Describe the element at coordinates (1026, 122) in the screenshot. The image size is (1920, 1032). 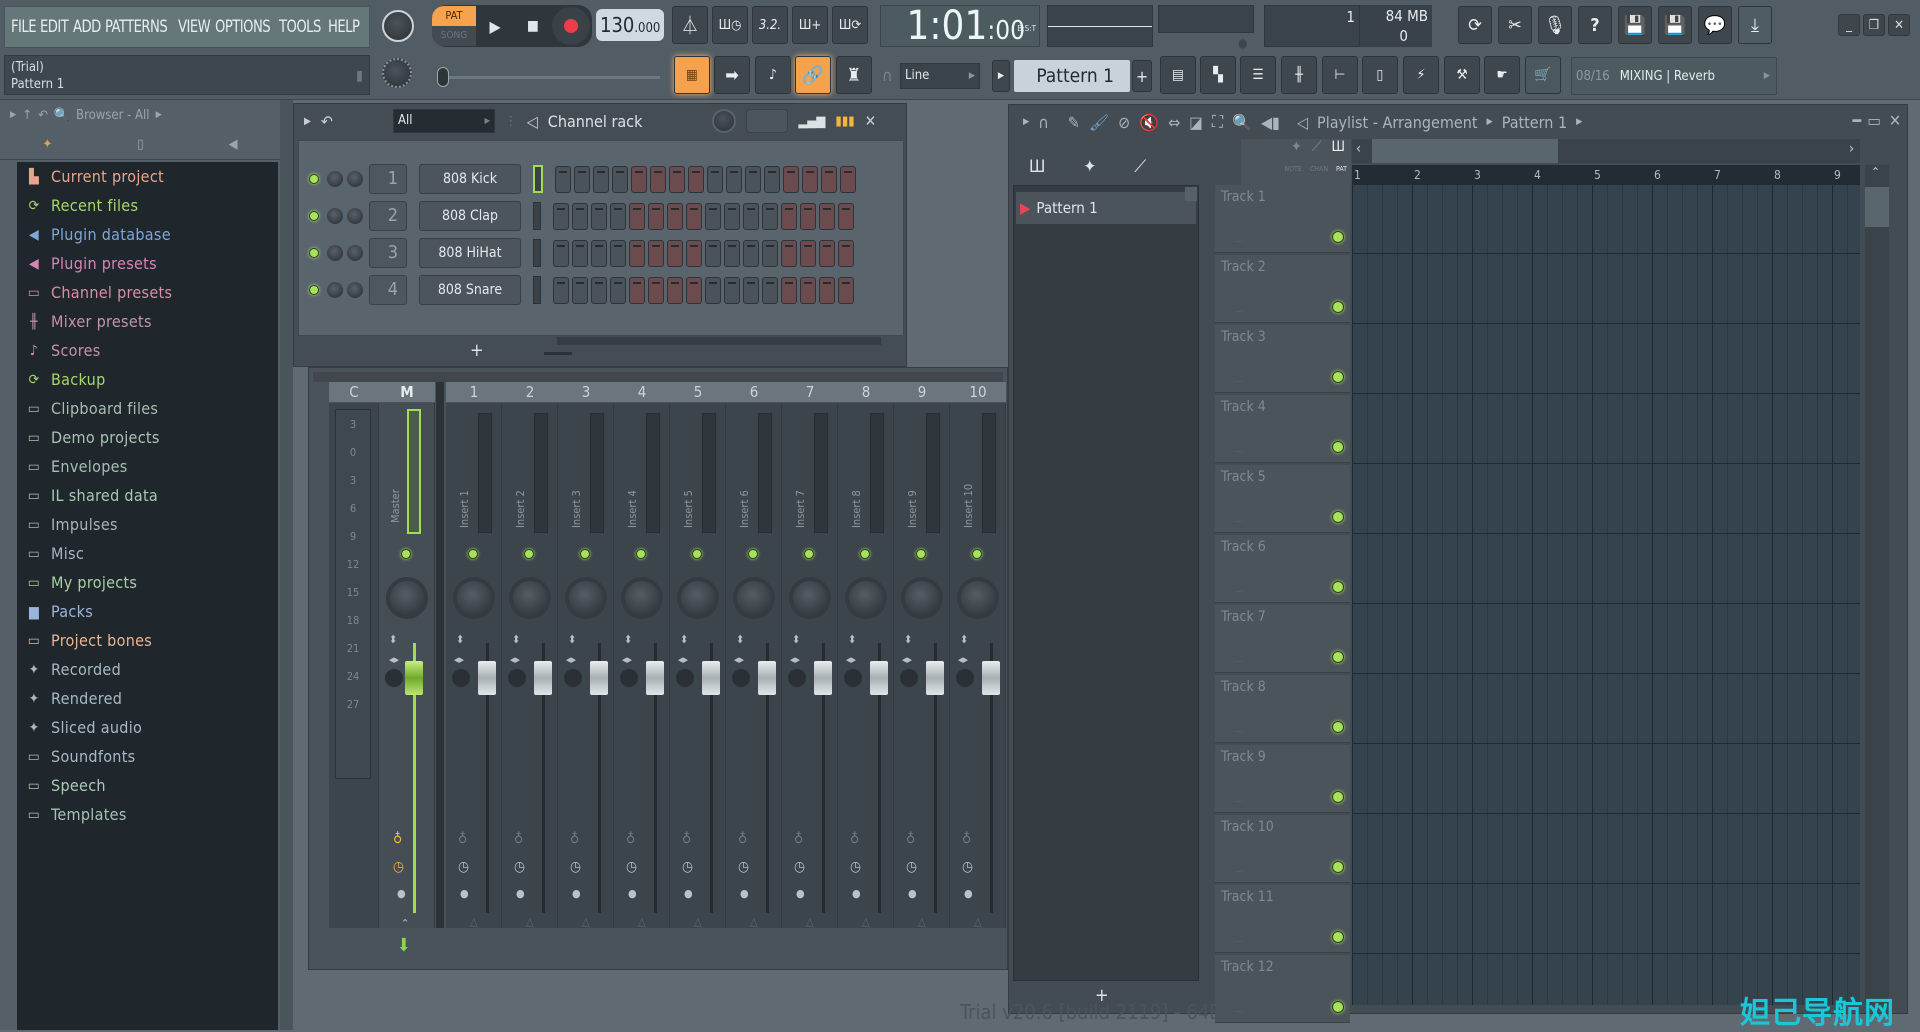
I see `playlist-menu-icon: ▶` at that location.